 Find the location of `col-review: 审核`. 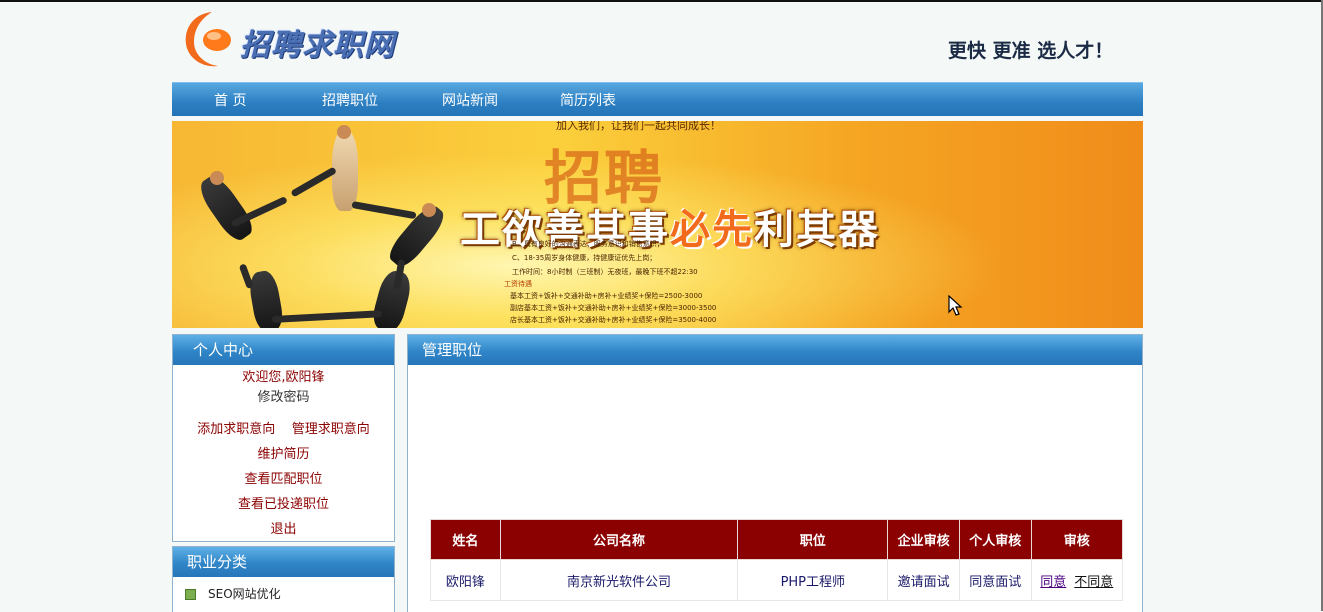

col-review: 审核 is located at coordinates (1077, 539).